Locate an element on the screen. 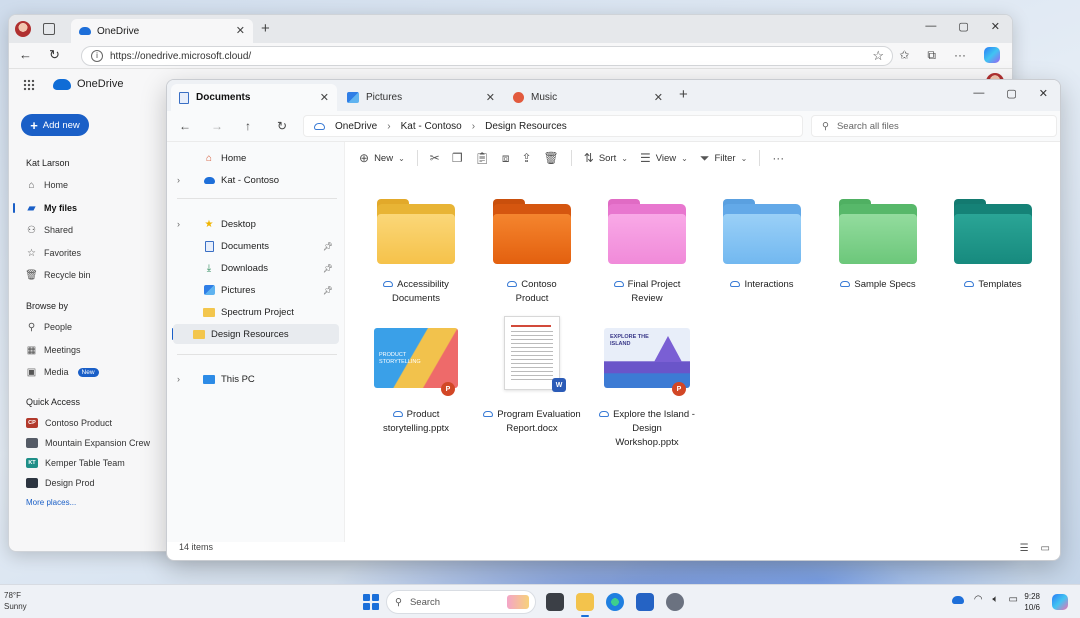 The height and width of the screenshot is (618, 1080). tab-music: Music ✕ is located at coordinates (588, 97).